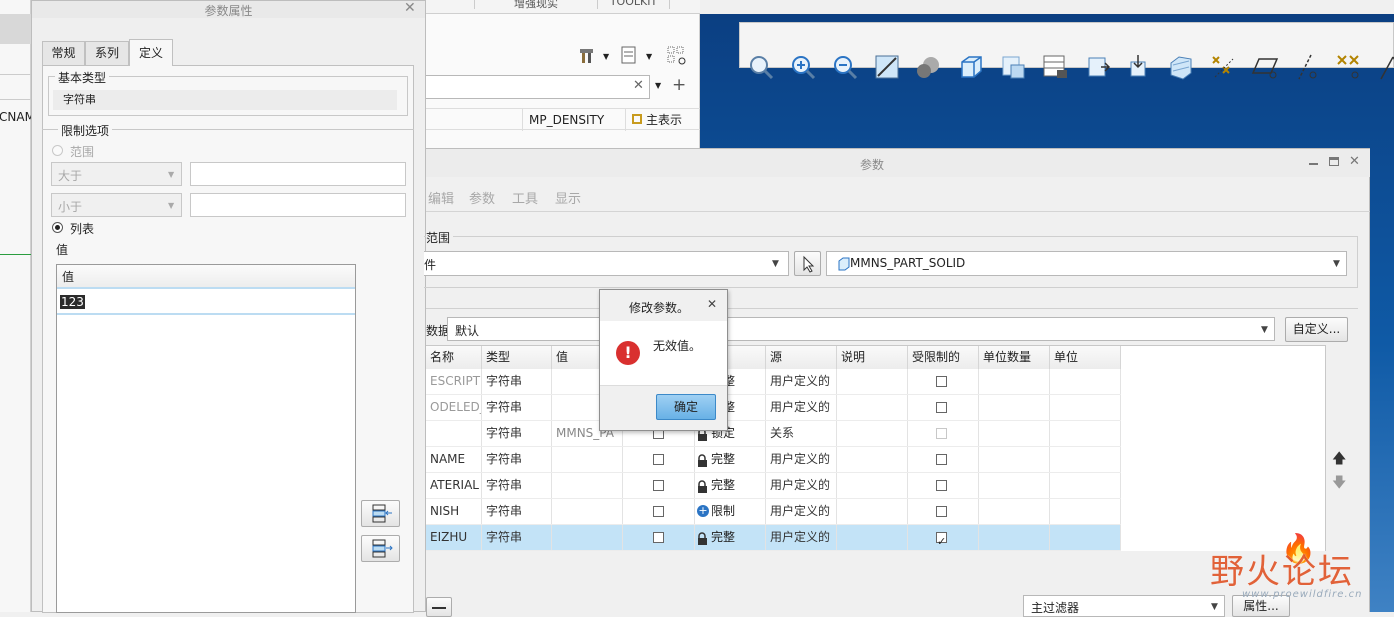 The width and height of the screenshot is (1394, 617). Describe the element at coordinates (1384, 67) in the screenshot. I see `annotation-display-icon` at that location.